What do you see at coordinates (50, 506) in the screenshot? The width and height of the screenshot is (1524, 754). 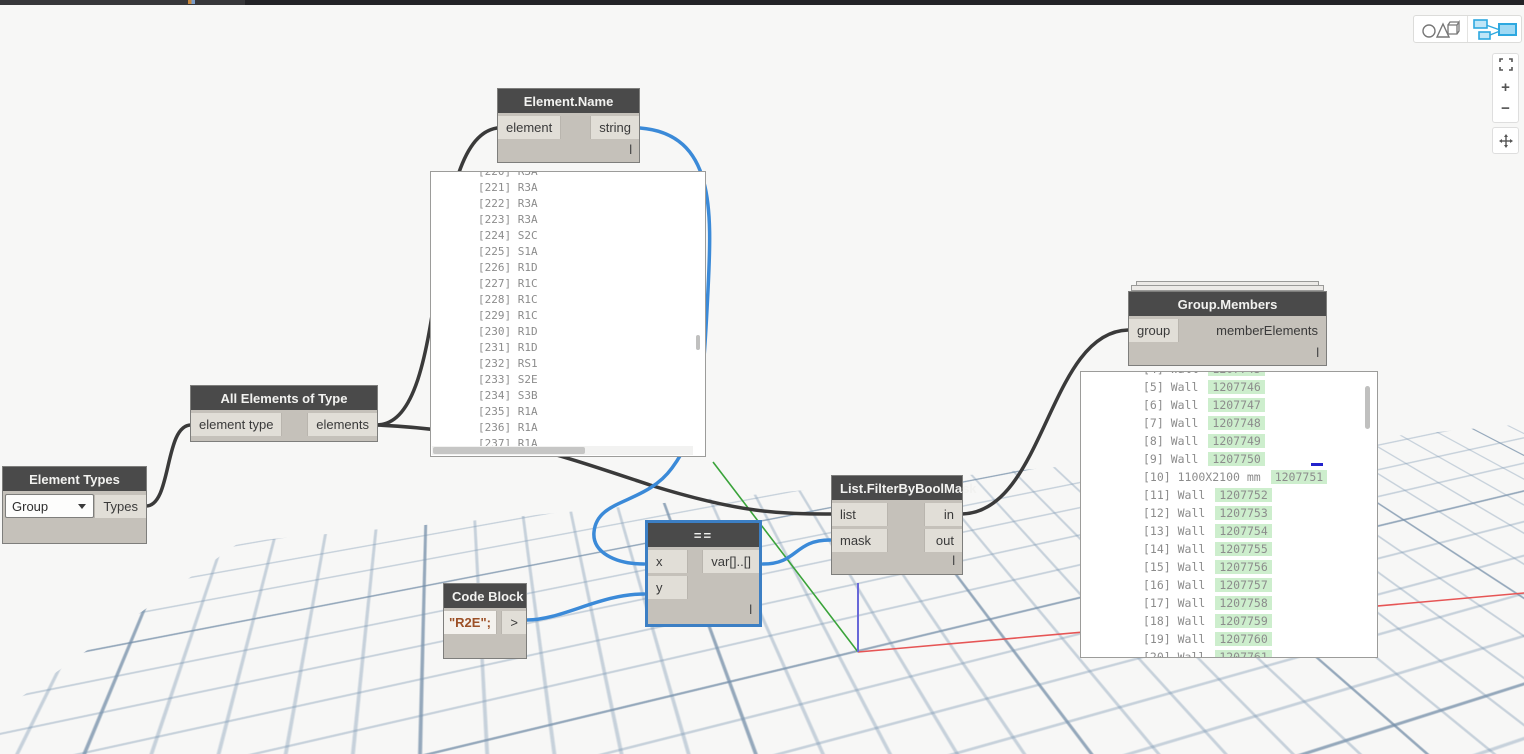 I see `element-types-dropdown: Group` at bounding box center [50, 506].